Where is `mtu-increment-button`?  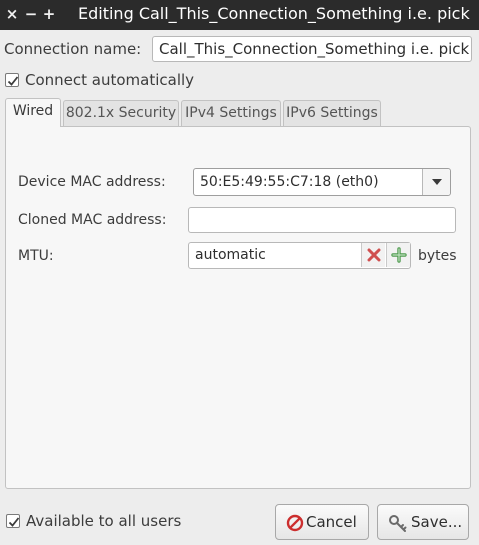
mtu-increment-button is located at coordinates (398, 255).